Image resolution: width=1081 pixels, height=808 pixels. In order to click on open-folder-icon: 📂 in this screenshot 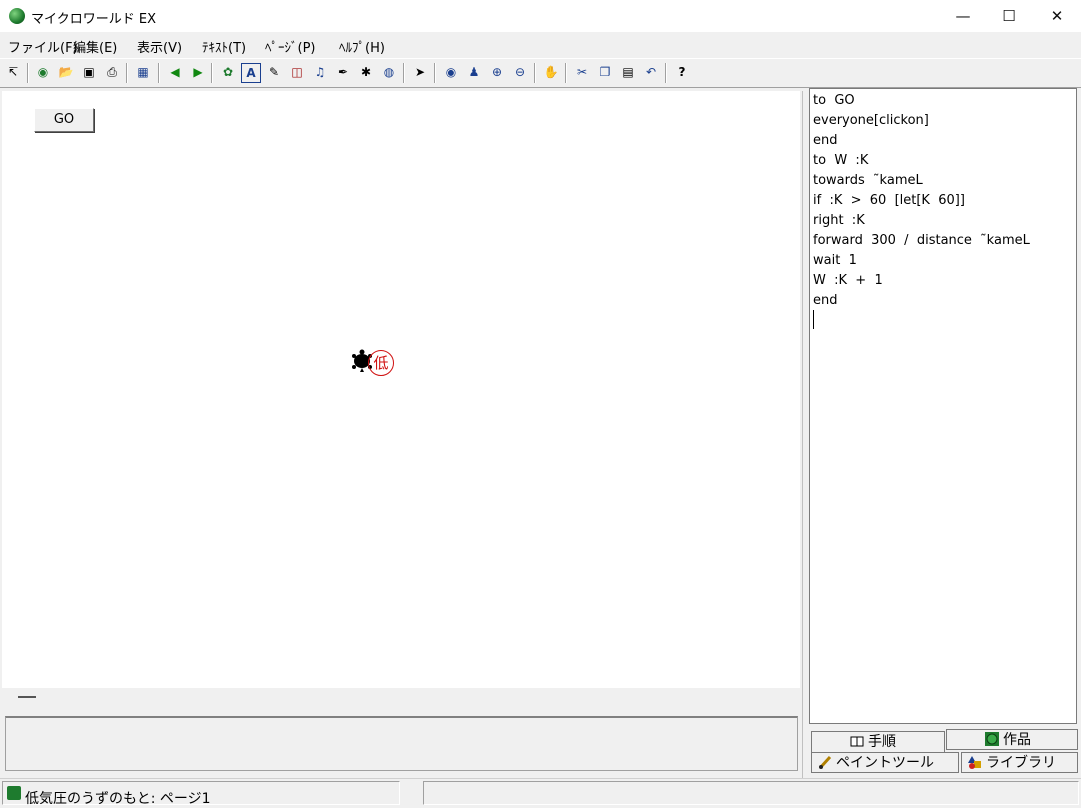, I will do `click(66, 73)`.